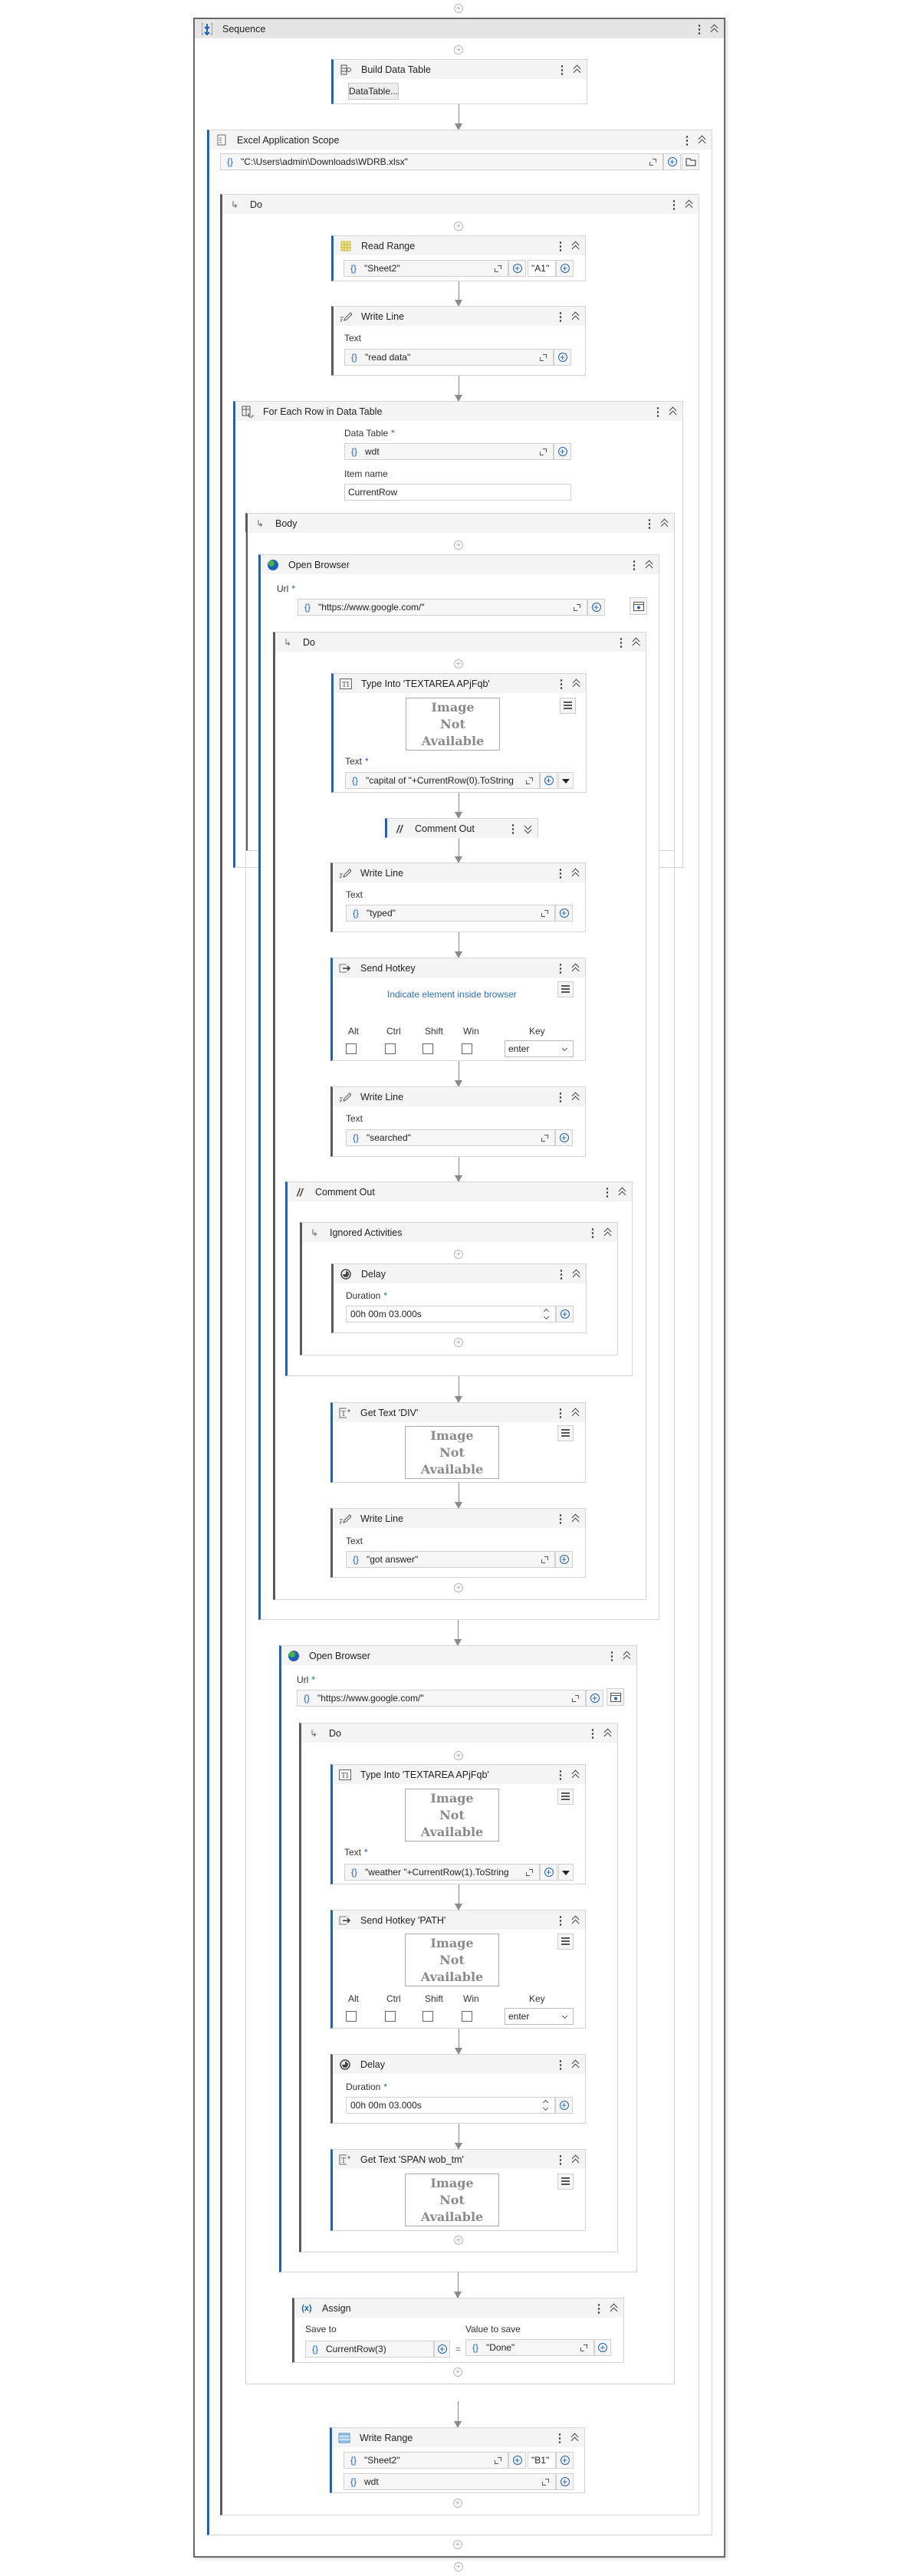 Image resolution: width=914 pixels, height=2576 pixels. Describe the element at coordinates (639, 606) in the screenshot. I see `select-browser-button` at that location.